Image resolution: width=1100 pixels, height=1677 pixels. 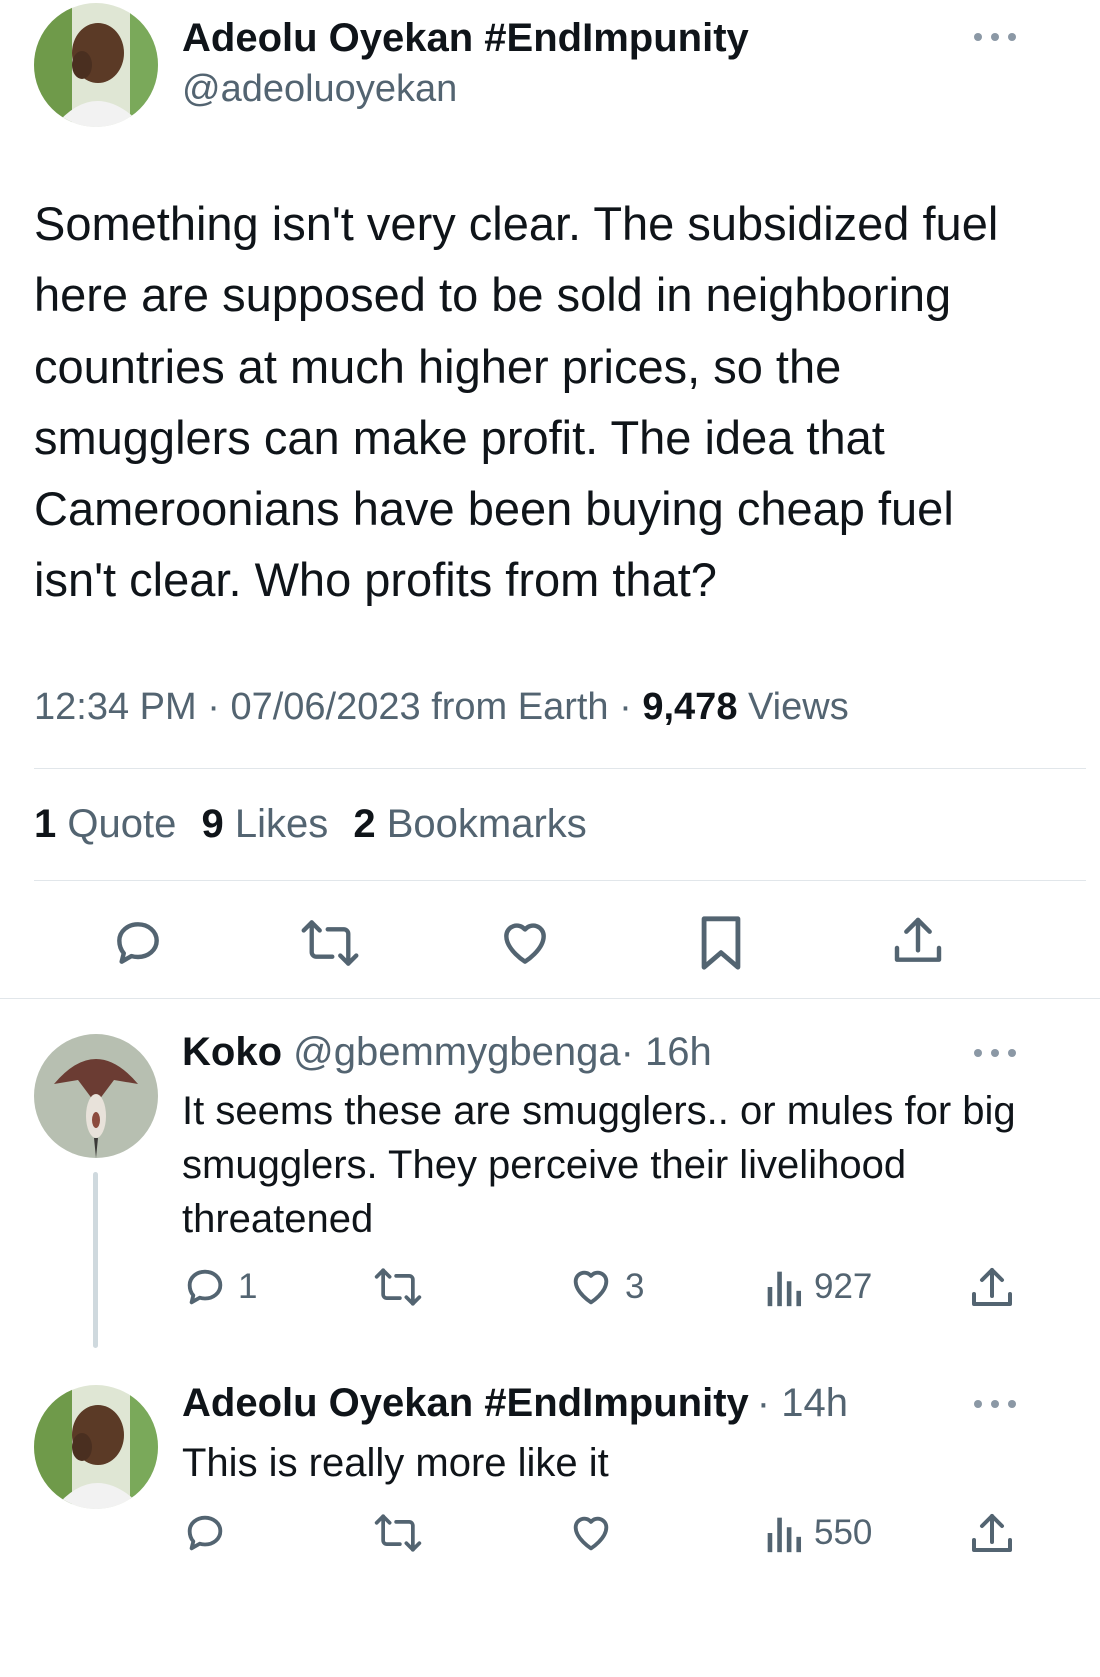 I want to click on bookmarks-label: Bookmarks, so click(x=486, y=824).